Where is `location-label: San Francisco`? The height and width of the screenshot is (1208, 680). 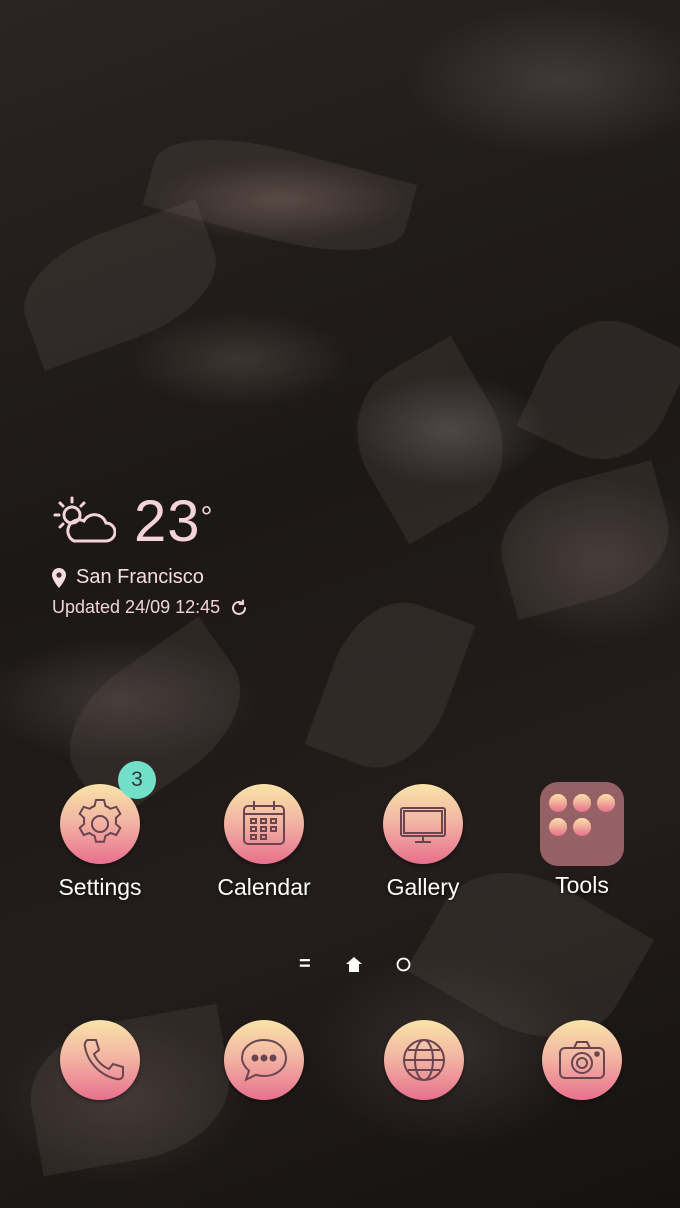 location-label: San Francisco is located at coordinates (140, 577).